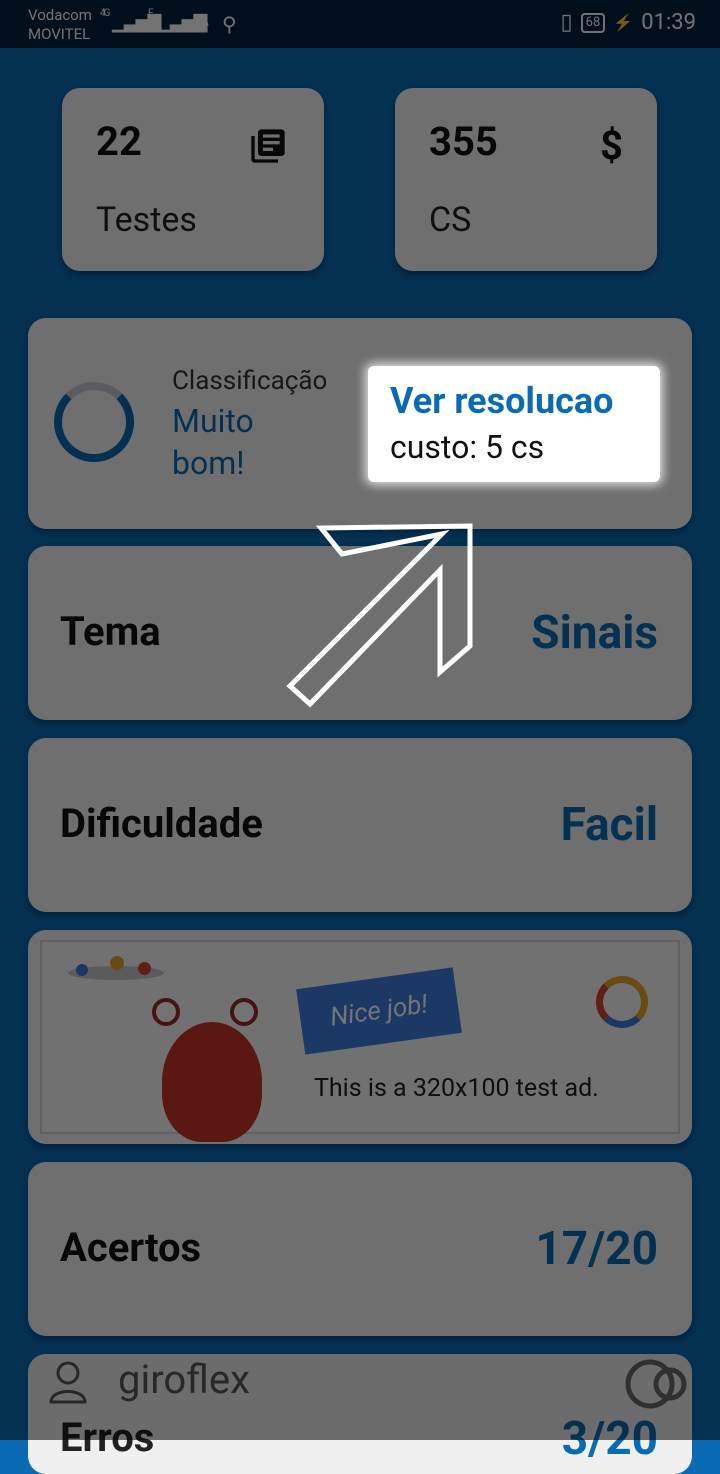  I want to click on acertos-value: 17/20, so click(596, 1249).